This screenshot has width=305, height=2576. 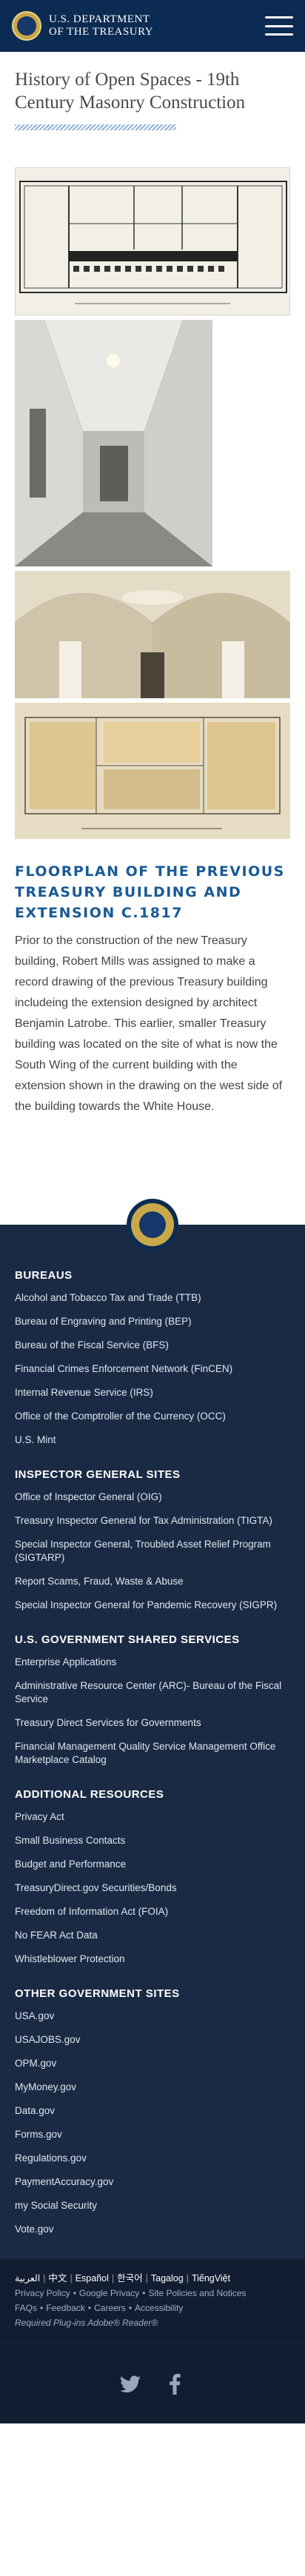 I want to click on floorplan-drawing-image, so click(x=152, y=241).